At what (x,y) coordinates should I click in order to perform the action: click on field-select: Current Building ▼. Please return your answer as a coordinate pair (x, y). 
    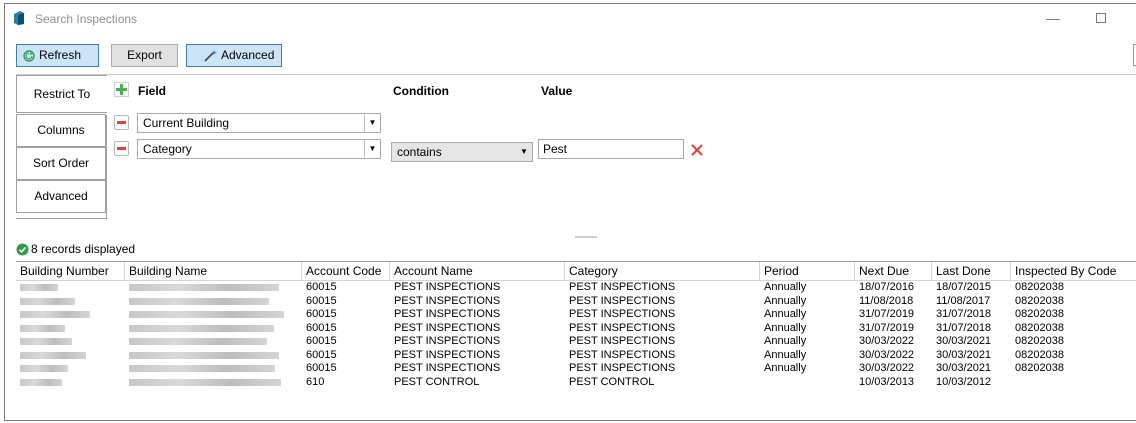
    Looking at the image, I should click on (259, 123).